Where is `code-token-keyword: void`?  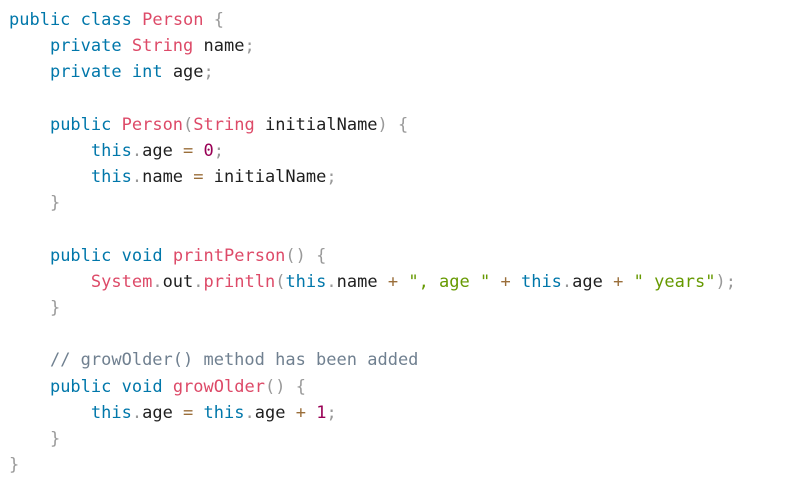
code-token-keyword: void is located at coordinates (142, 255).